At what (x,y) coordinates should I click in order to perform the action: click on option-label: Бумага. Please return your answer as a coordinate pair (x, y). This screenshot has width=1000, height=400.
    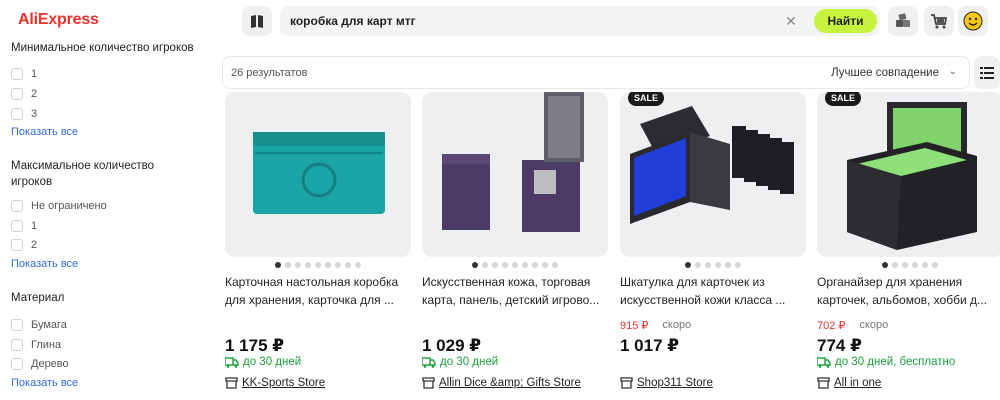
    Looking at the image, I should click on (49, 325).